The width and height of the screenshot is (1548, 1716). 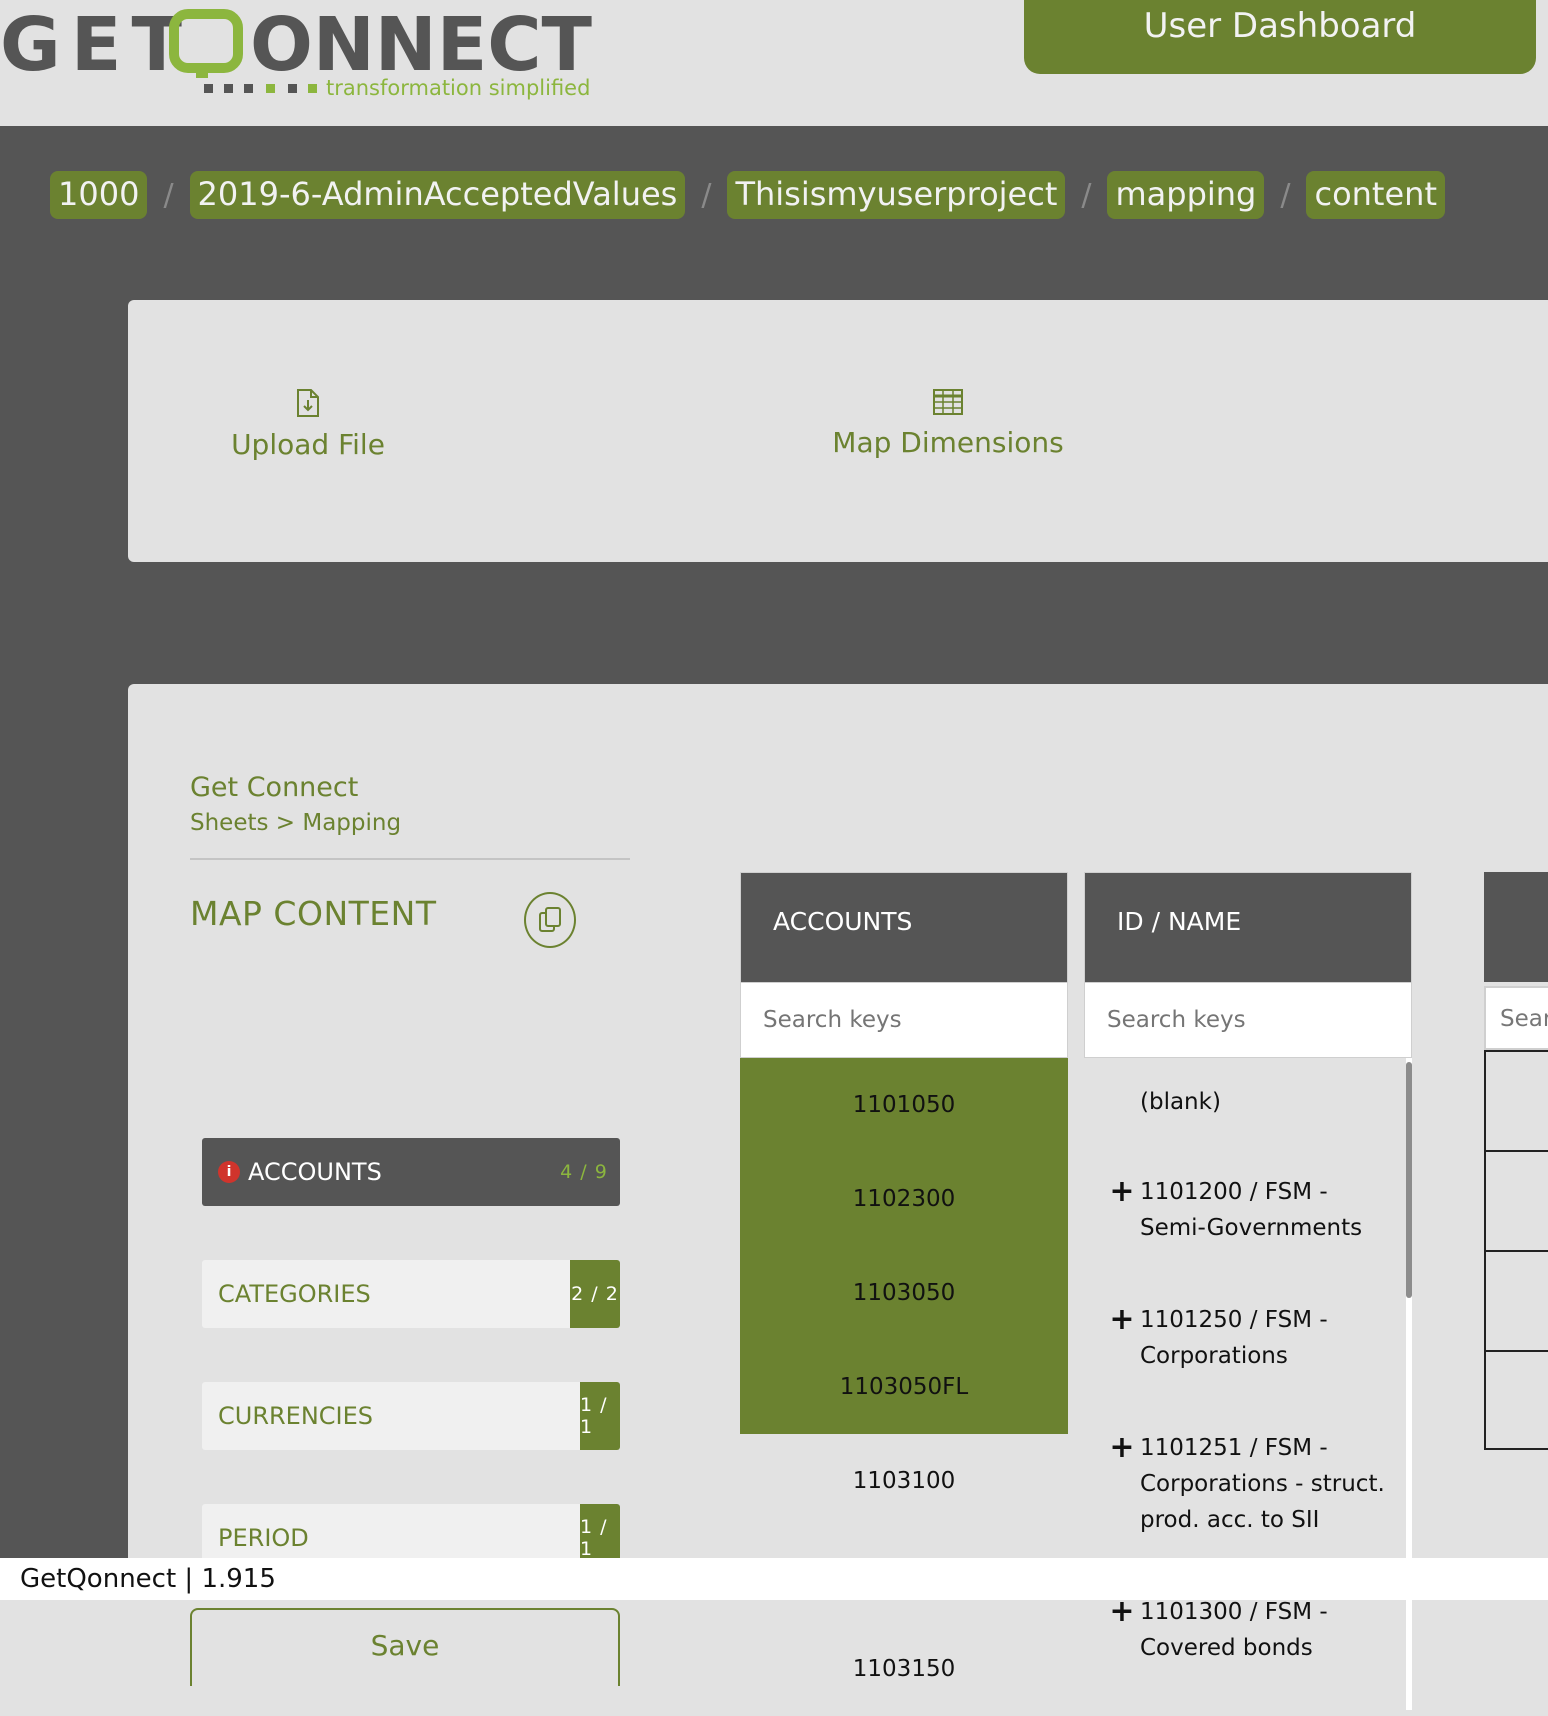 I want to click on id-name-column-header: ID / NAME, so click(x=1248, y=927).